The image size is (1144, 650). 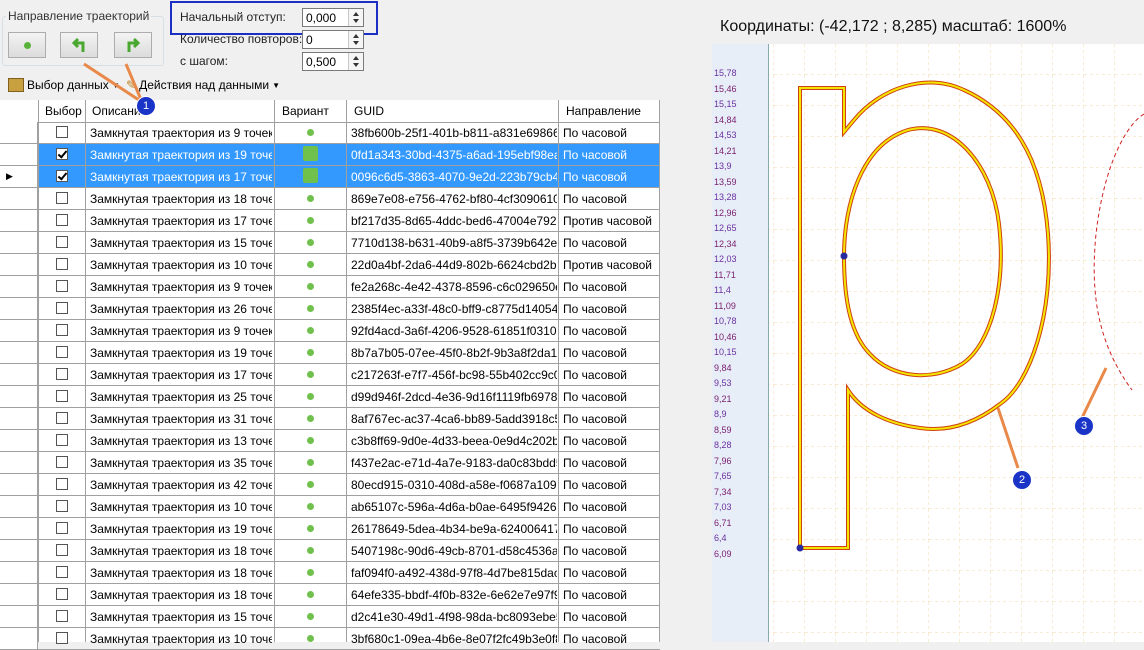 I want to click on step-label: с шагом:, so click(x=204, y=61).